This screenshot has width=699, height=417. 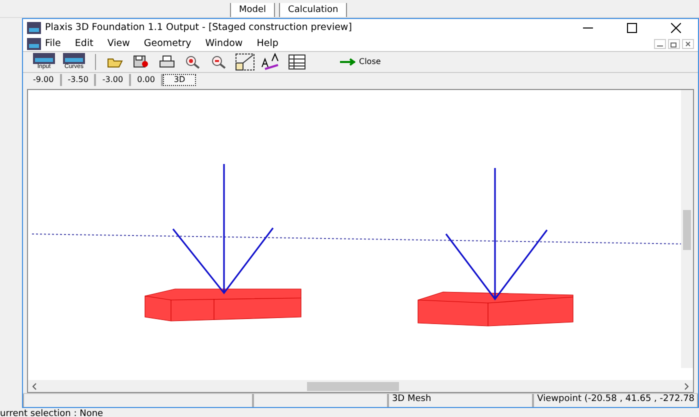 I want to click on level-tab: -3.50, so click(x=79, y=80).